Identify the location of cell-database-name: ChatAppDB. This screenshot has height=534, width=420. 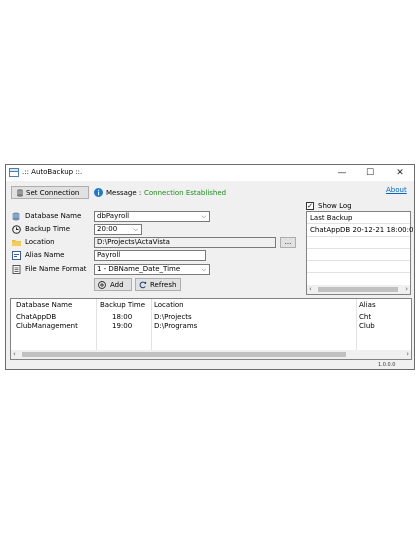
(36, 317).